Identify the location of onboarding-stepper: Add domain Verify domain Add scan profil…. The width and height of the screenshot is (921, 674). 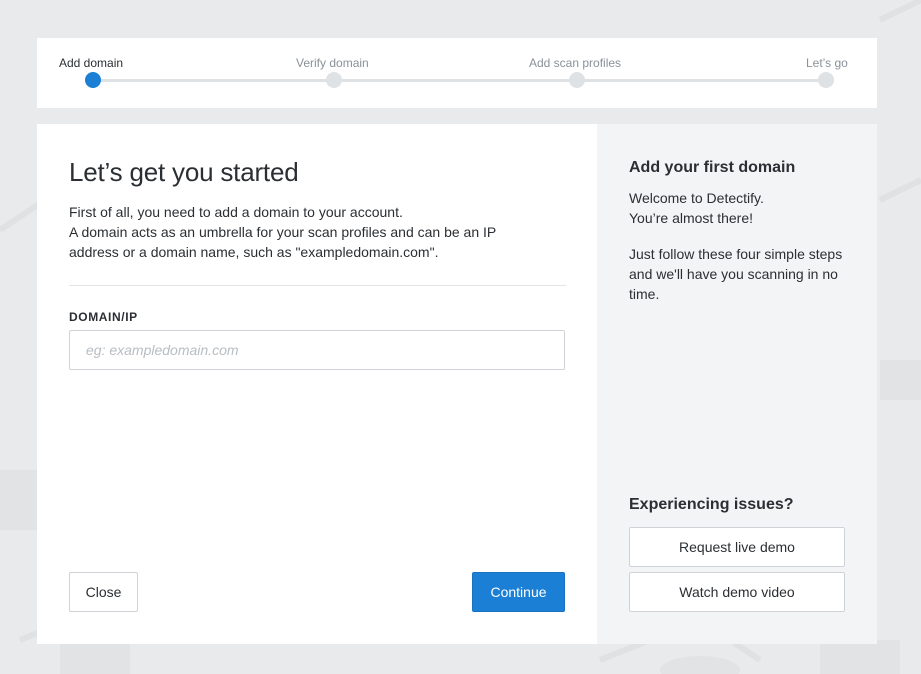
(457, 73).